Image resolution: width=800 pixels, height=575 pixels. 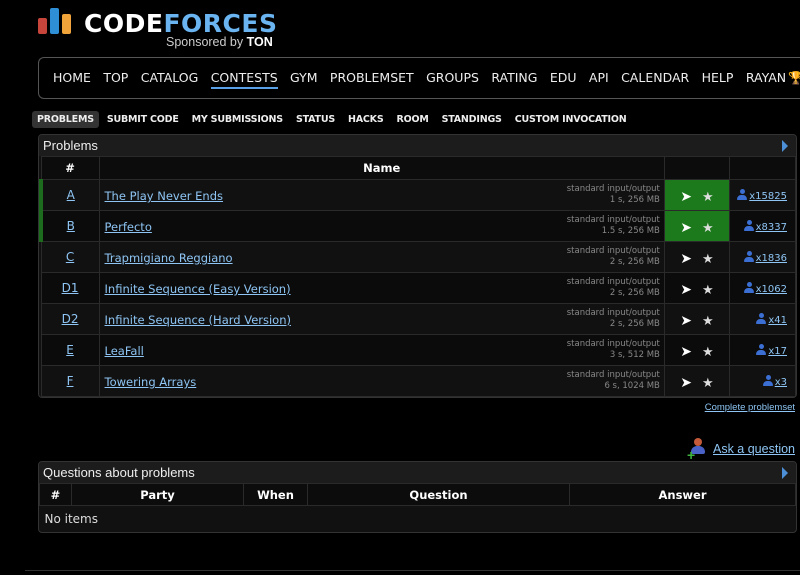 I want to click on submenu-standings: STANDINGS, so click(x=472, y=119).